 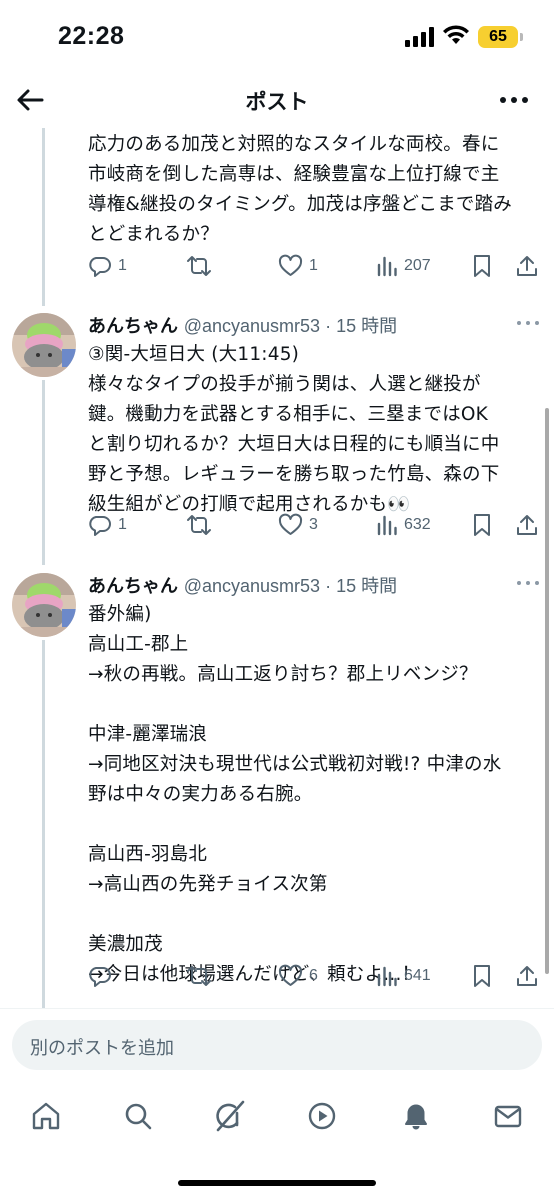 I want to click on view-count: 207, so click(x=417, y=265).